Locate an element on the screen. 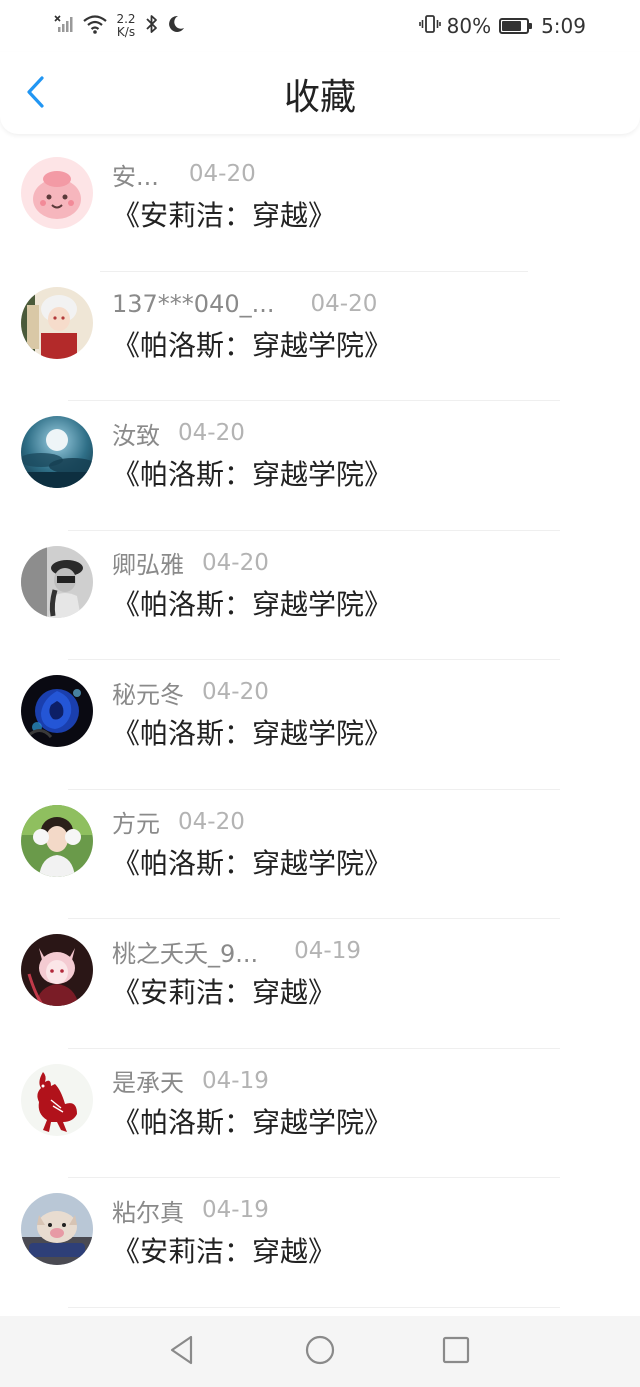  status-right: 80% 5:09 is located at coordinates (502, 26).